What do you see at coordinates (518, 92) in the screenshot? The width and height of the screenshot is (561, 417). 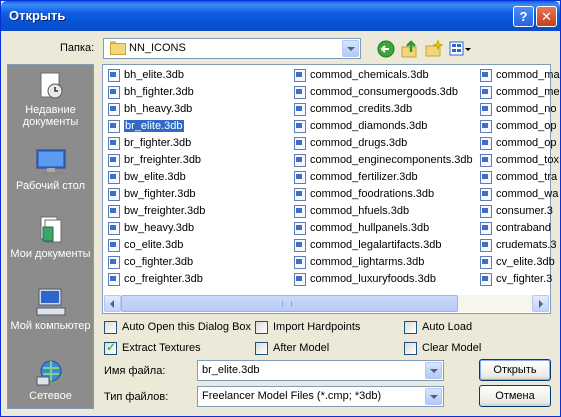 I see `file-item: commod_me` at bounding box center [518, 92].